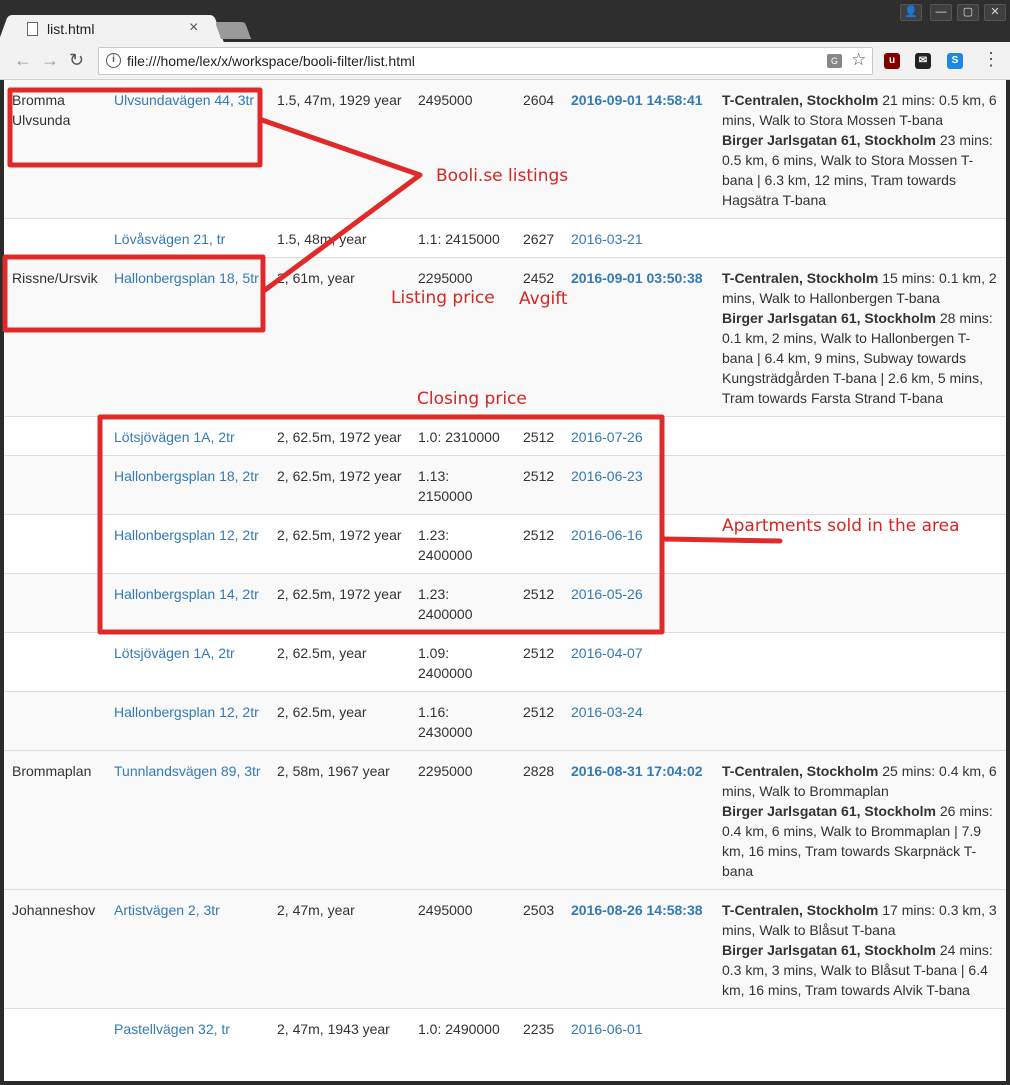 Image resolution: width=1010 pixels, height=1085 pixels. What do you see at coordinates (184, 100) in the screenshot?
I see `address-link: Ulvsundavägen 44, 3tr` at bounding box center [184, 100].